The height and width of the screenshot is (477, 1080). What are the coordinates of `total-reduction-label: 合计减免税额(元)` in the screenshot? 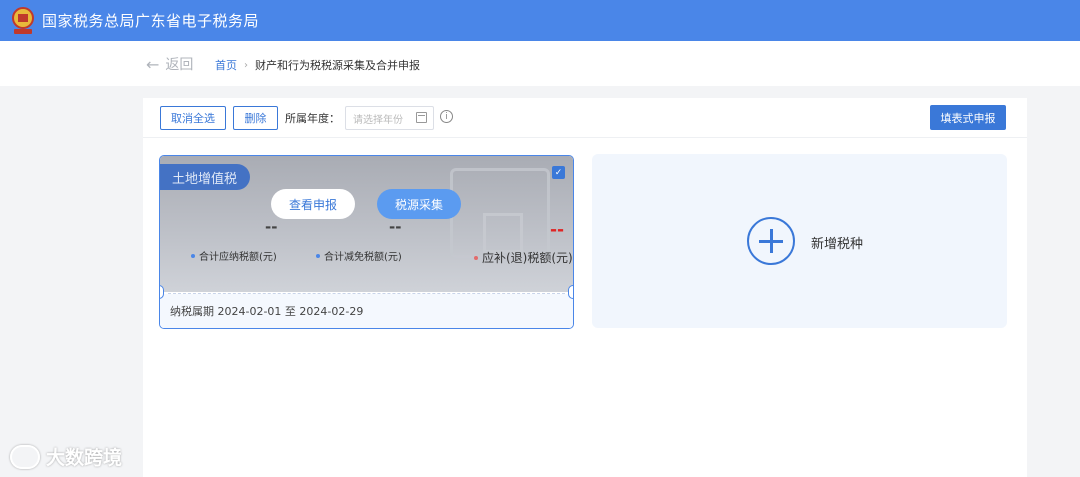 It's located at (359, 255).